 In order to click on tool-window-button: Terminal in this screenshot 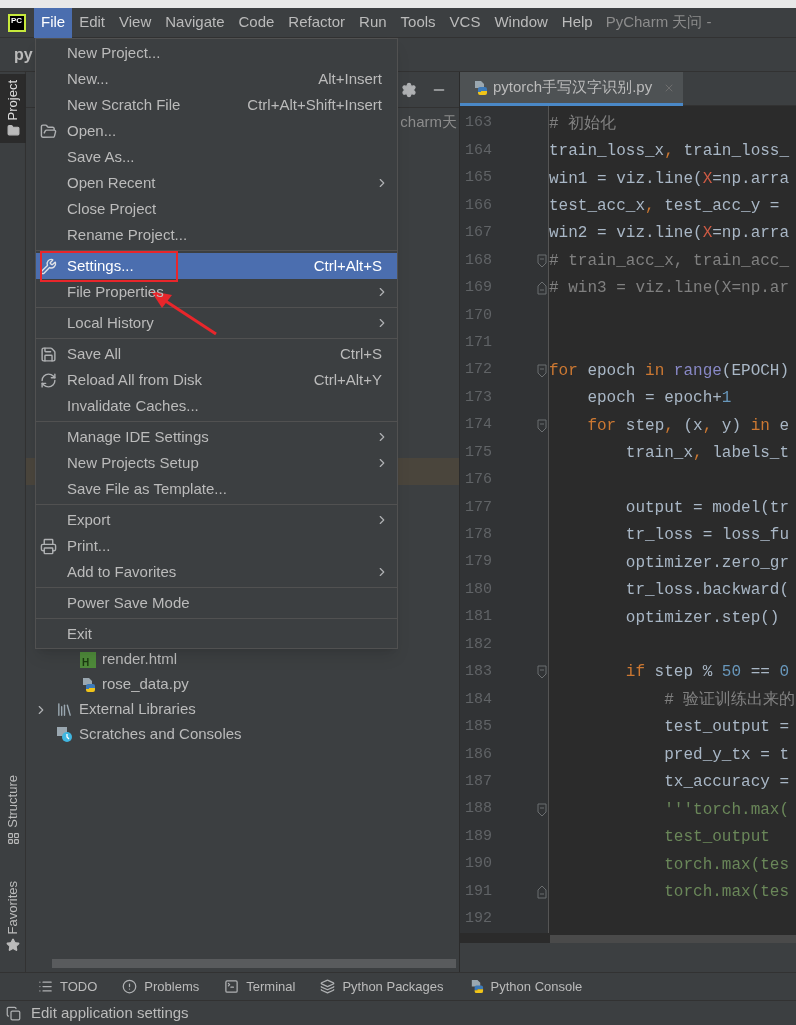, I will do `click(260, 986)`.